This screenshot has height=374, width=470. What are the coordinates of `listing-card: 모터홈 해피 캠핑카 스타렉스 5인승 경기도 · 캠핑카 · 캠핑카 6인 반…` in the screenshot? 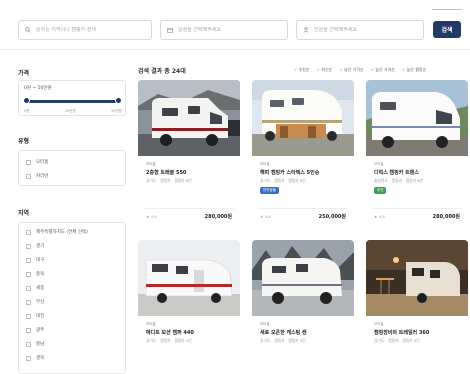 It's located at (303, 155).